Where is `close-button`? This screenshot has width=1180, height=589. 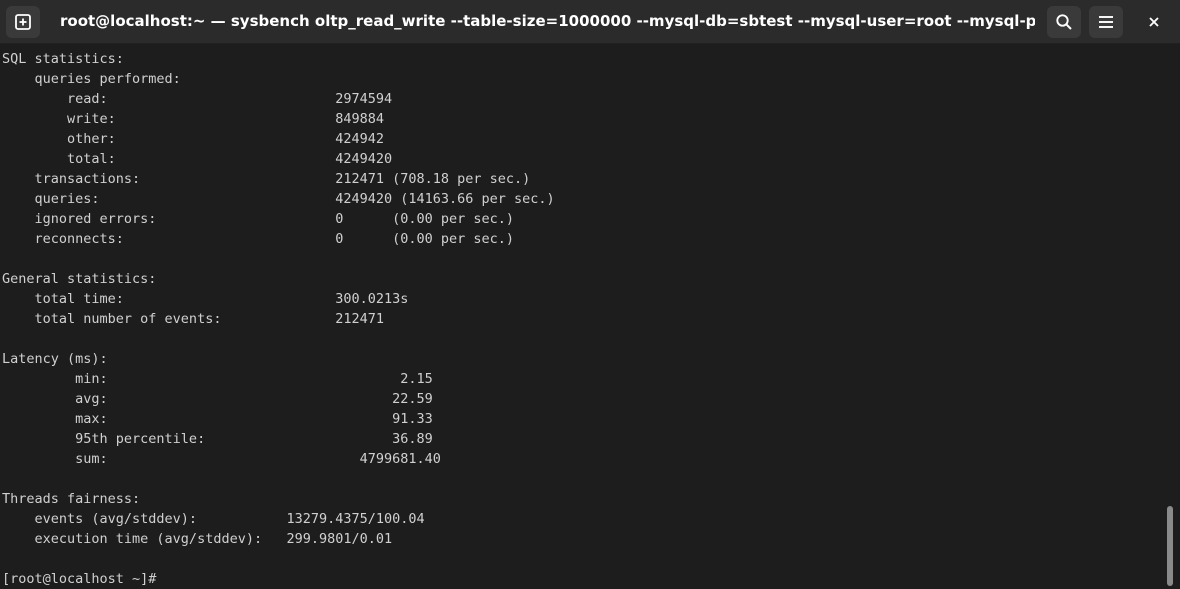
close-button is located at coordinates (1154, 22).